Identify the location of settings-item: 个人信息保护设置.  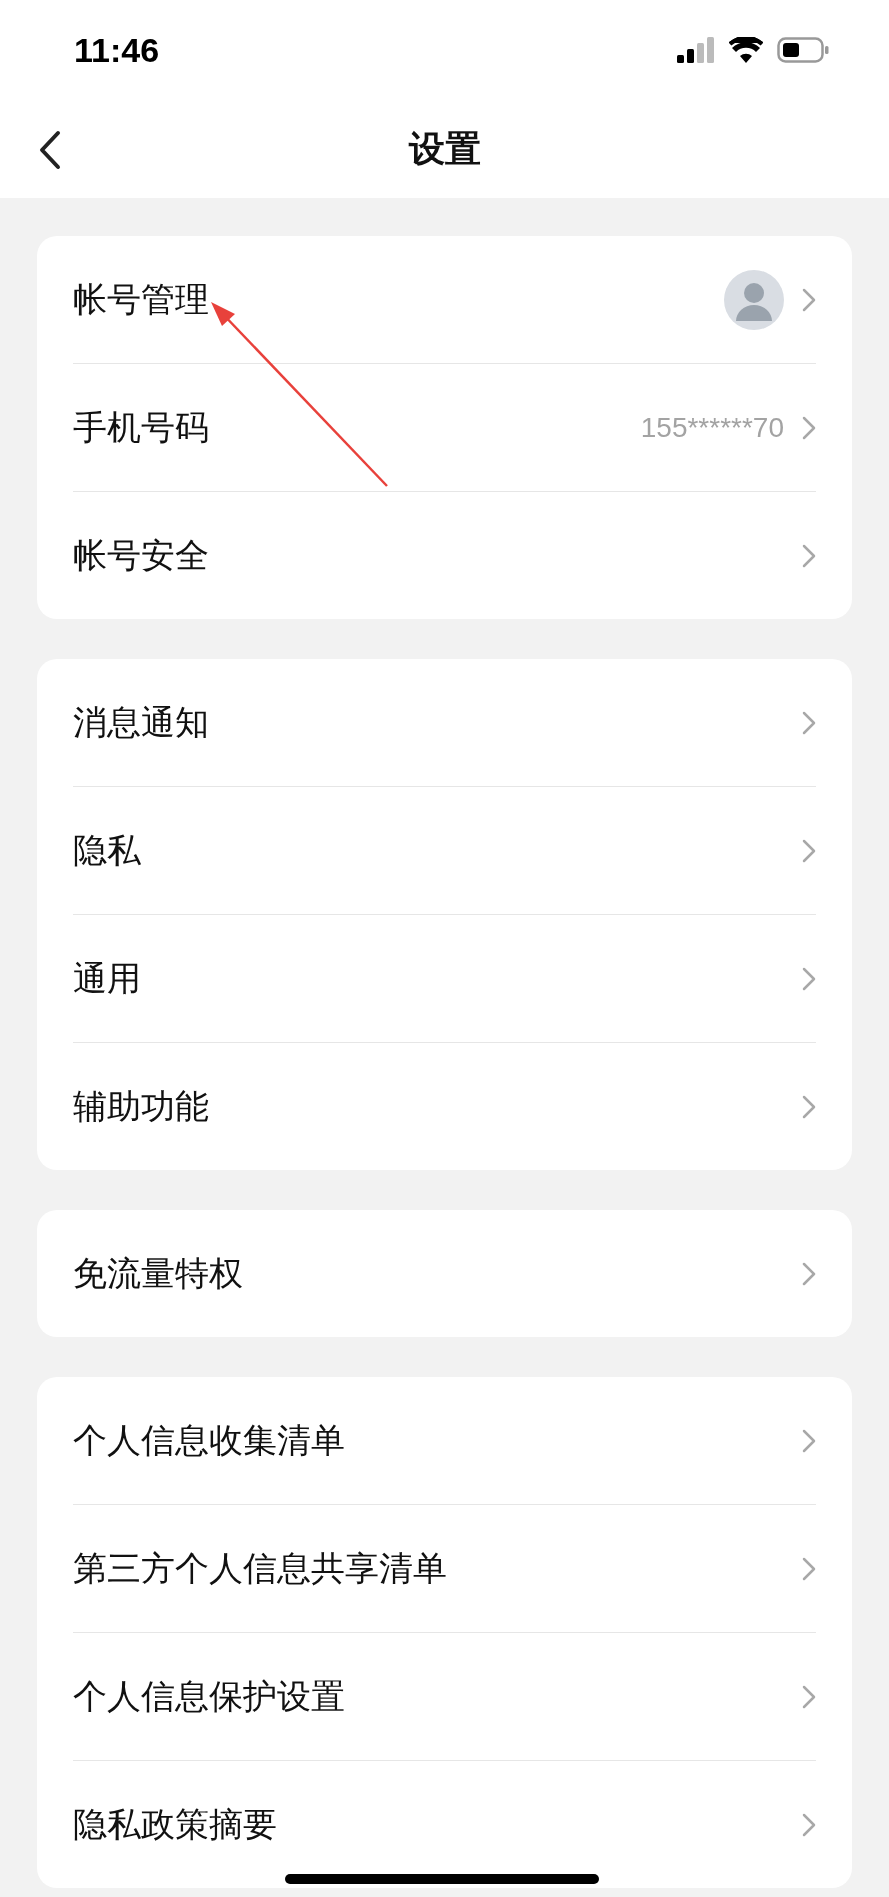
(209, 1696).